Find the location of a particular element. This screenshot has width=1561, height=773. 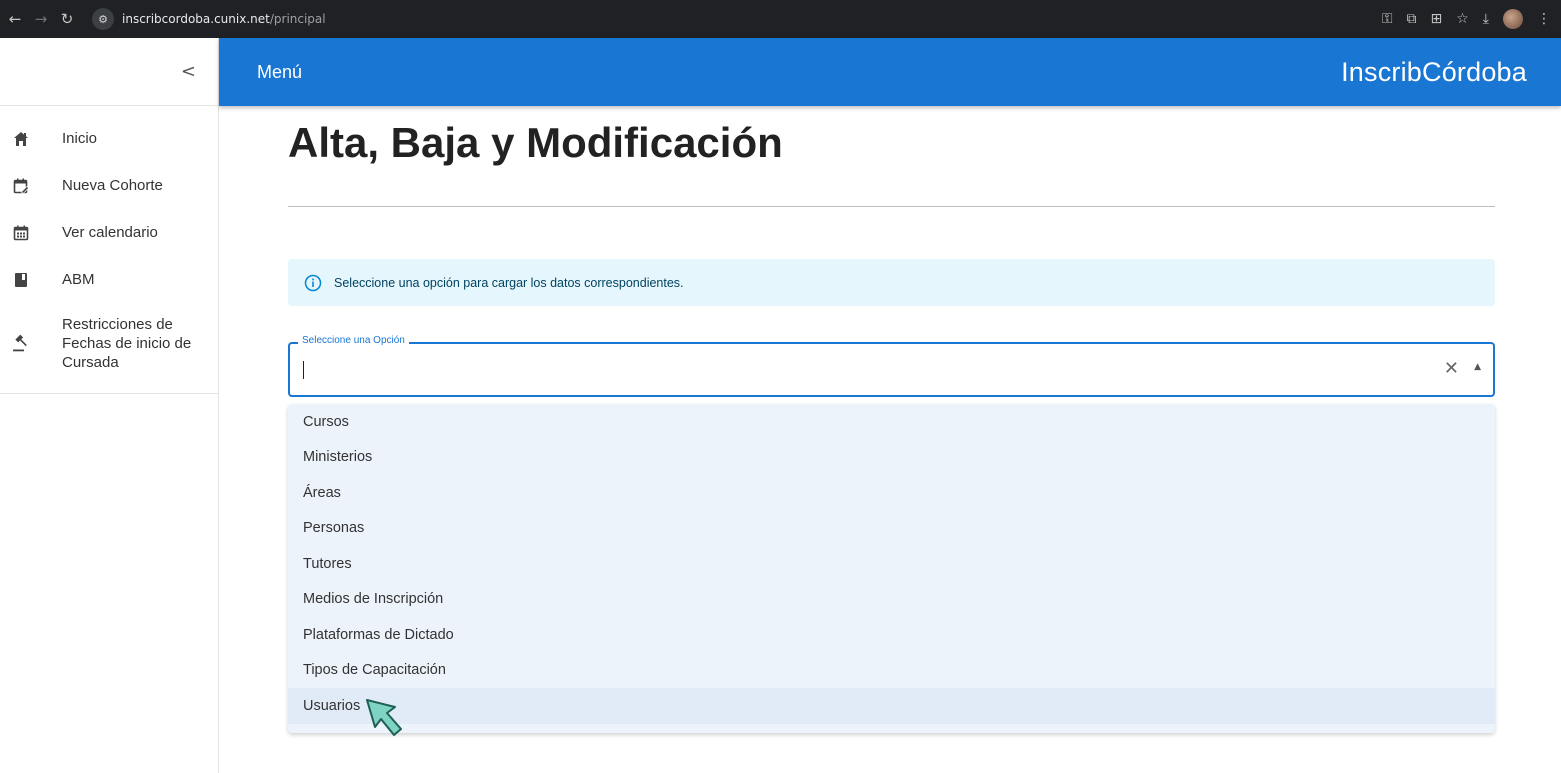

menu-title: Menú is located at coordinates (280, 71).